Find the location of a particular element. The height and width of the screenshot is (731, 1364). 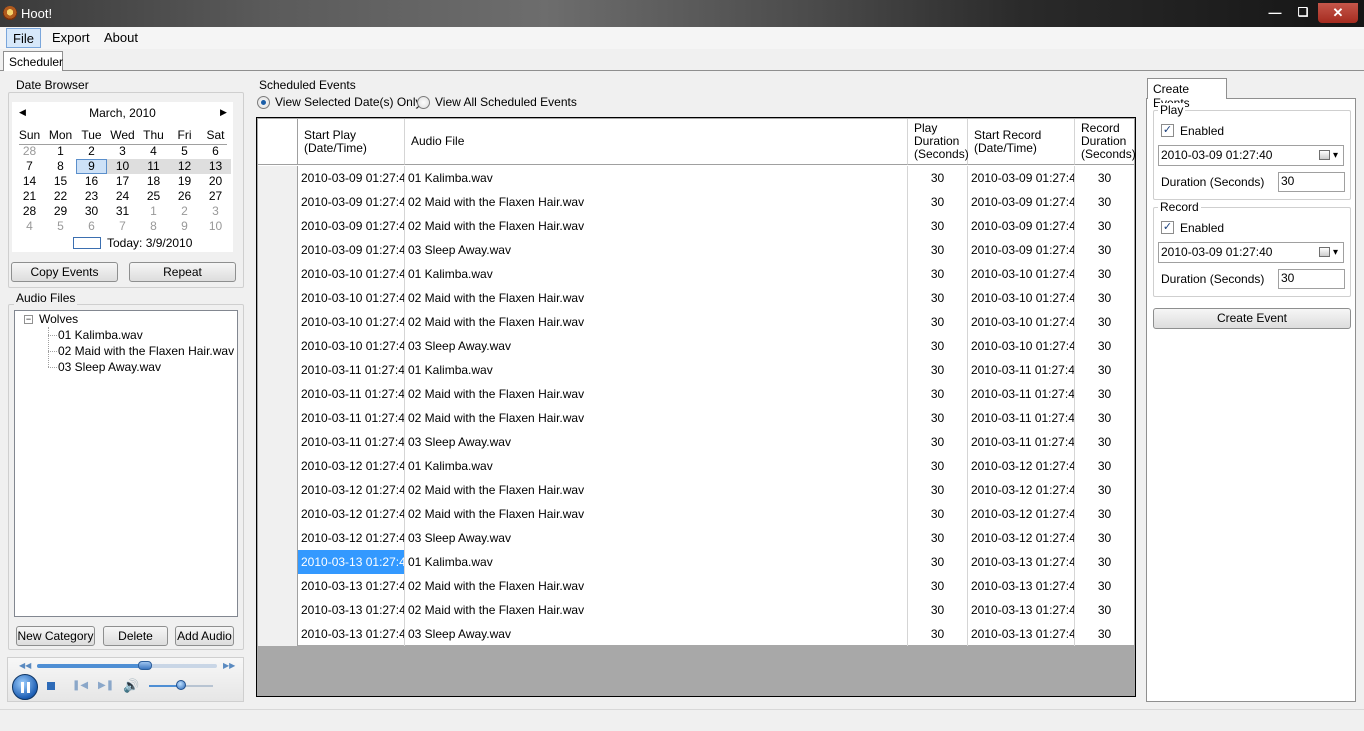

calendar-day: 12 is located at coordinates (184, 166).